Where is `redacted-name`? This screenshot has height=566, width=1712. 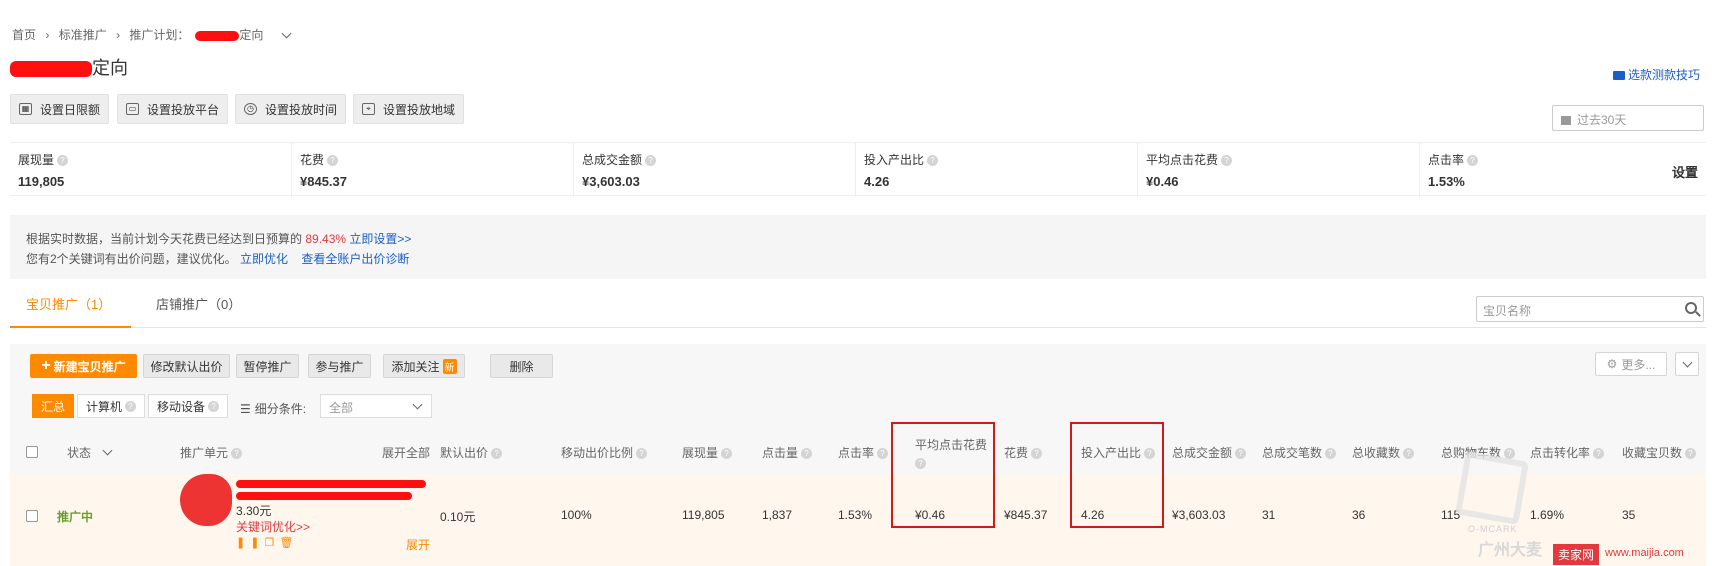
redacted-name is located at coordinates (217, 35).